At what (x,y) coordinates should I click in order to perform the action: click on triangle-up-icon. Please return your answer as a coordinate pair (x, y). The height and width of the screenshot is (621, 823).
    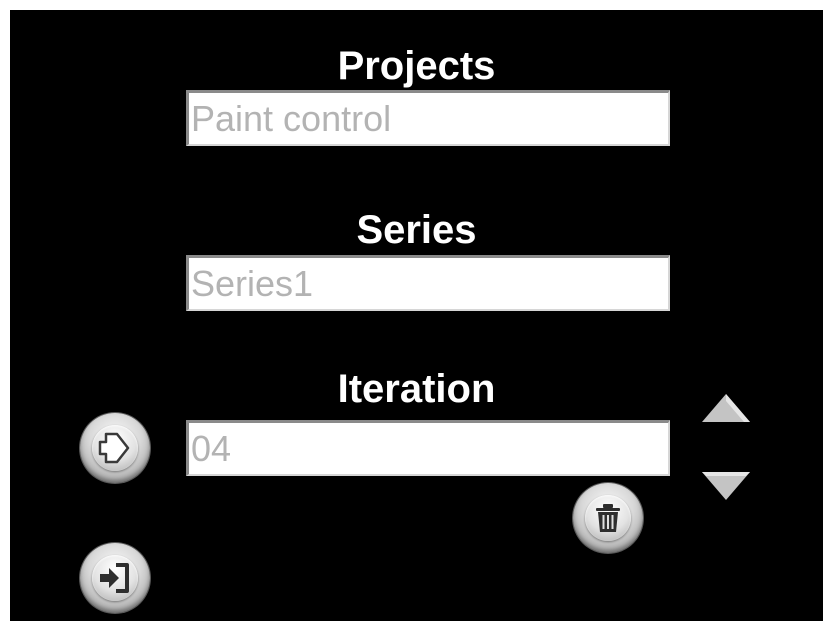
    Looking at the image, I should click on (726, 408).